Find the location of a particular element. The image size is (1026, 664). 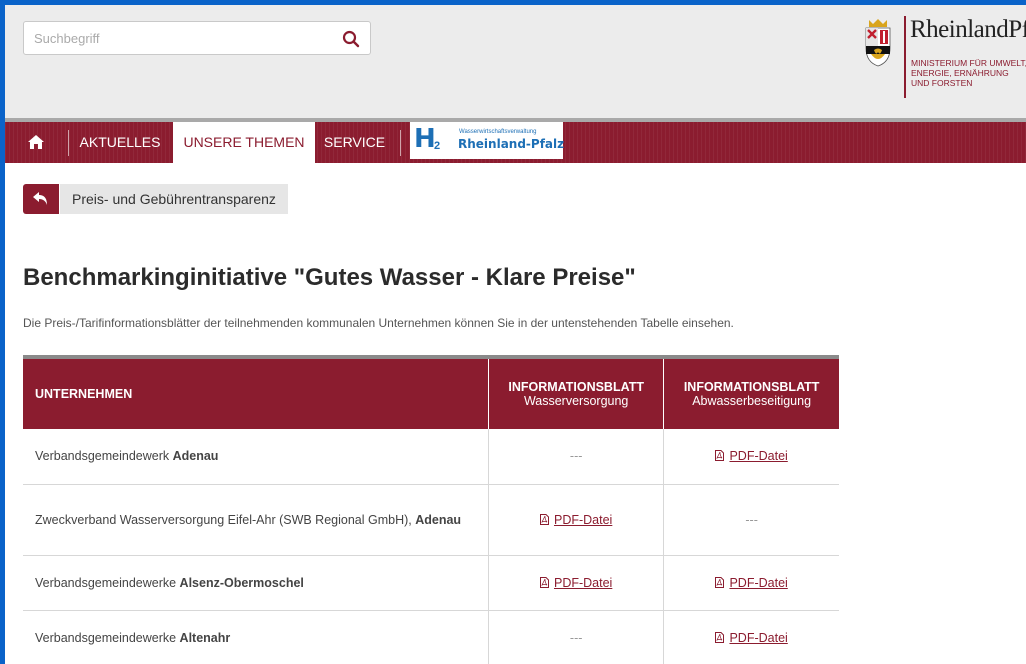

h2o-mark: H is located at coordinates (425, 139).